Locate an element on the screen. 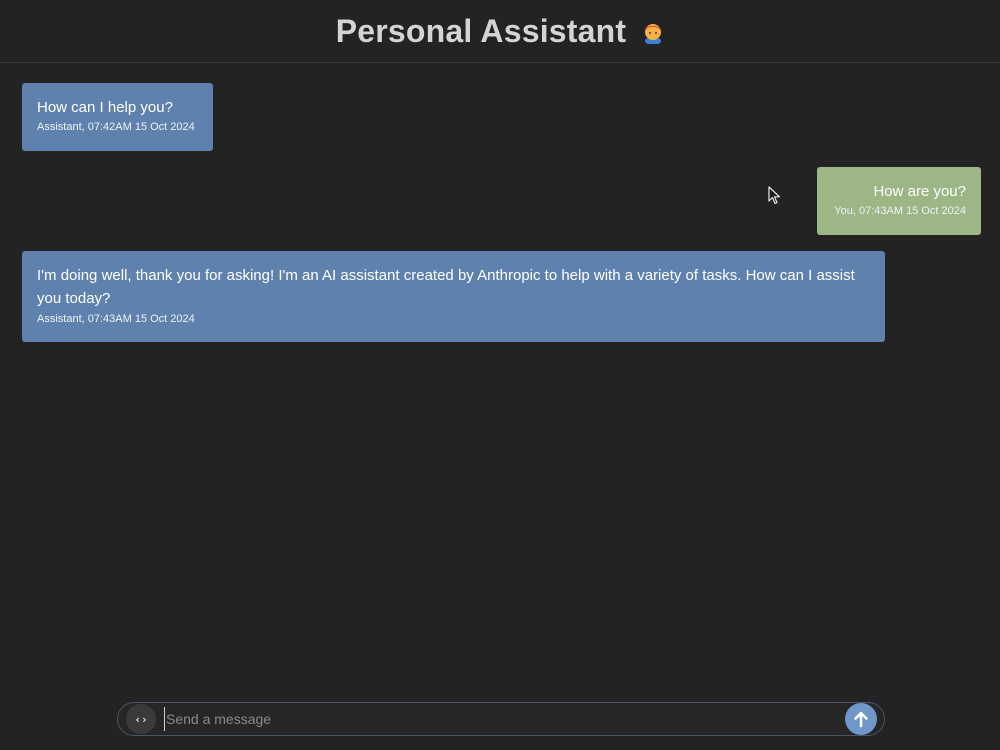 This screenshot has width=1000, height=750. message-input is located at coordinates (500, 719).